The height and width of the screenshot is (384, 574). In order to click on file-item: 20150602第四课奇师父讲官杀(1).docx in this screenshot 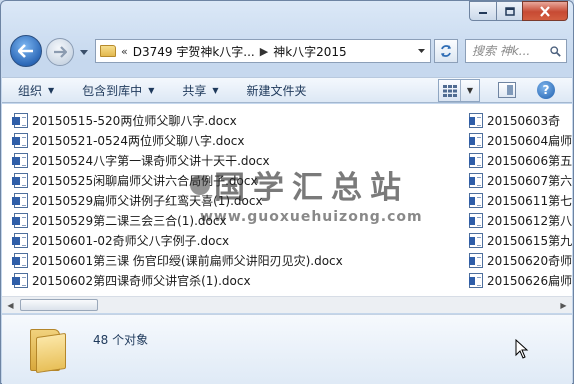, I will do `click(233, 280)`.